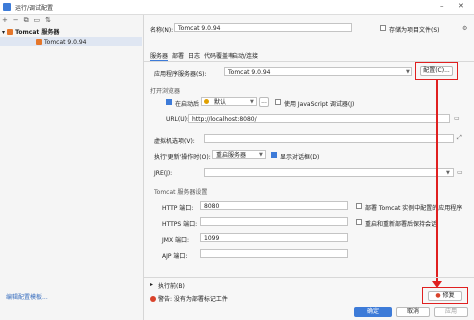  I want to click on window-title: 运行/调试配置, so click(34, 8).